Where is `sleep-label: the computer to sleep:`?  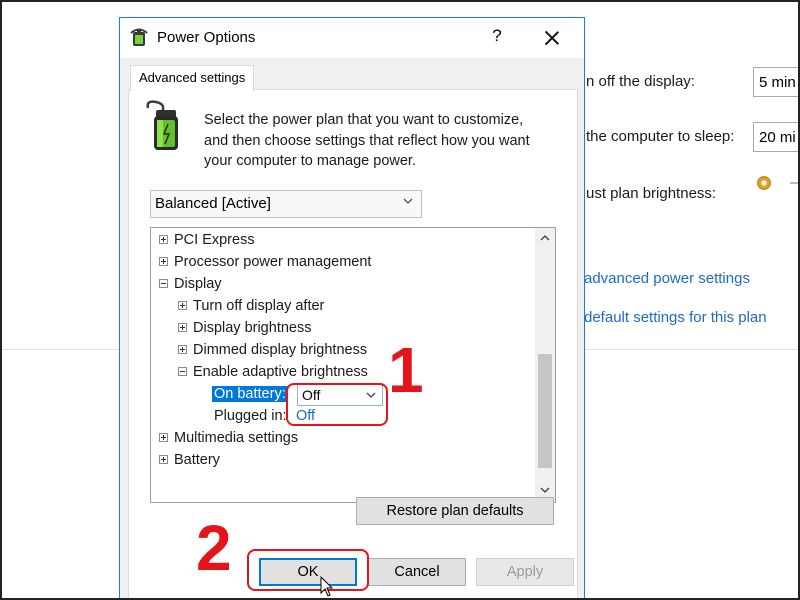
sleep-label: the computer to sleep: is located at coordinates (660, 136).